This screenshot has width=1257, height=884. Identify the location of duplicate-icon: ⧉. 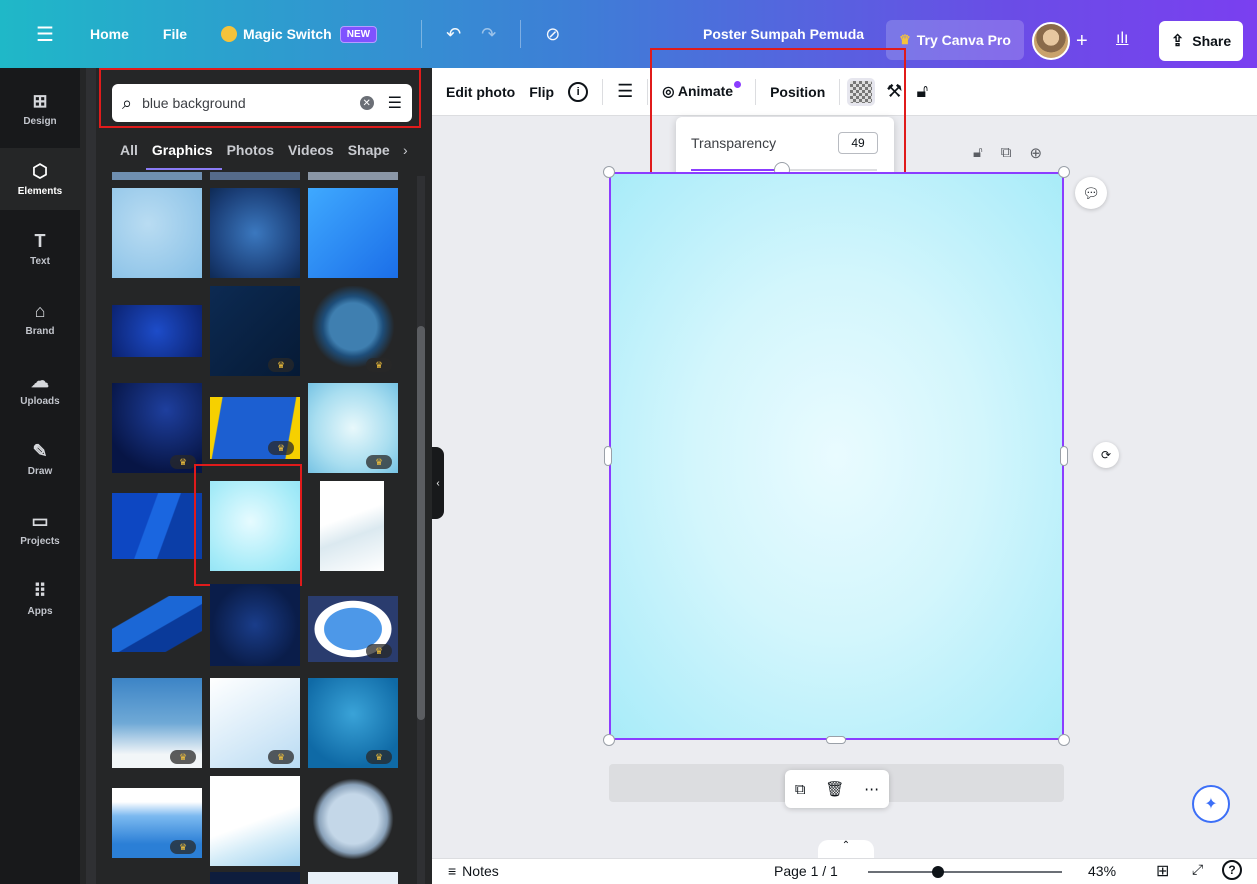
(800, 789).